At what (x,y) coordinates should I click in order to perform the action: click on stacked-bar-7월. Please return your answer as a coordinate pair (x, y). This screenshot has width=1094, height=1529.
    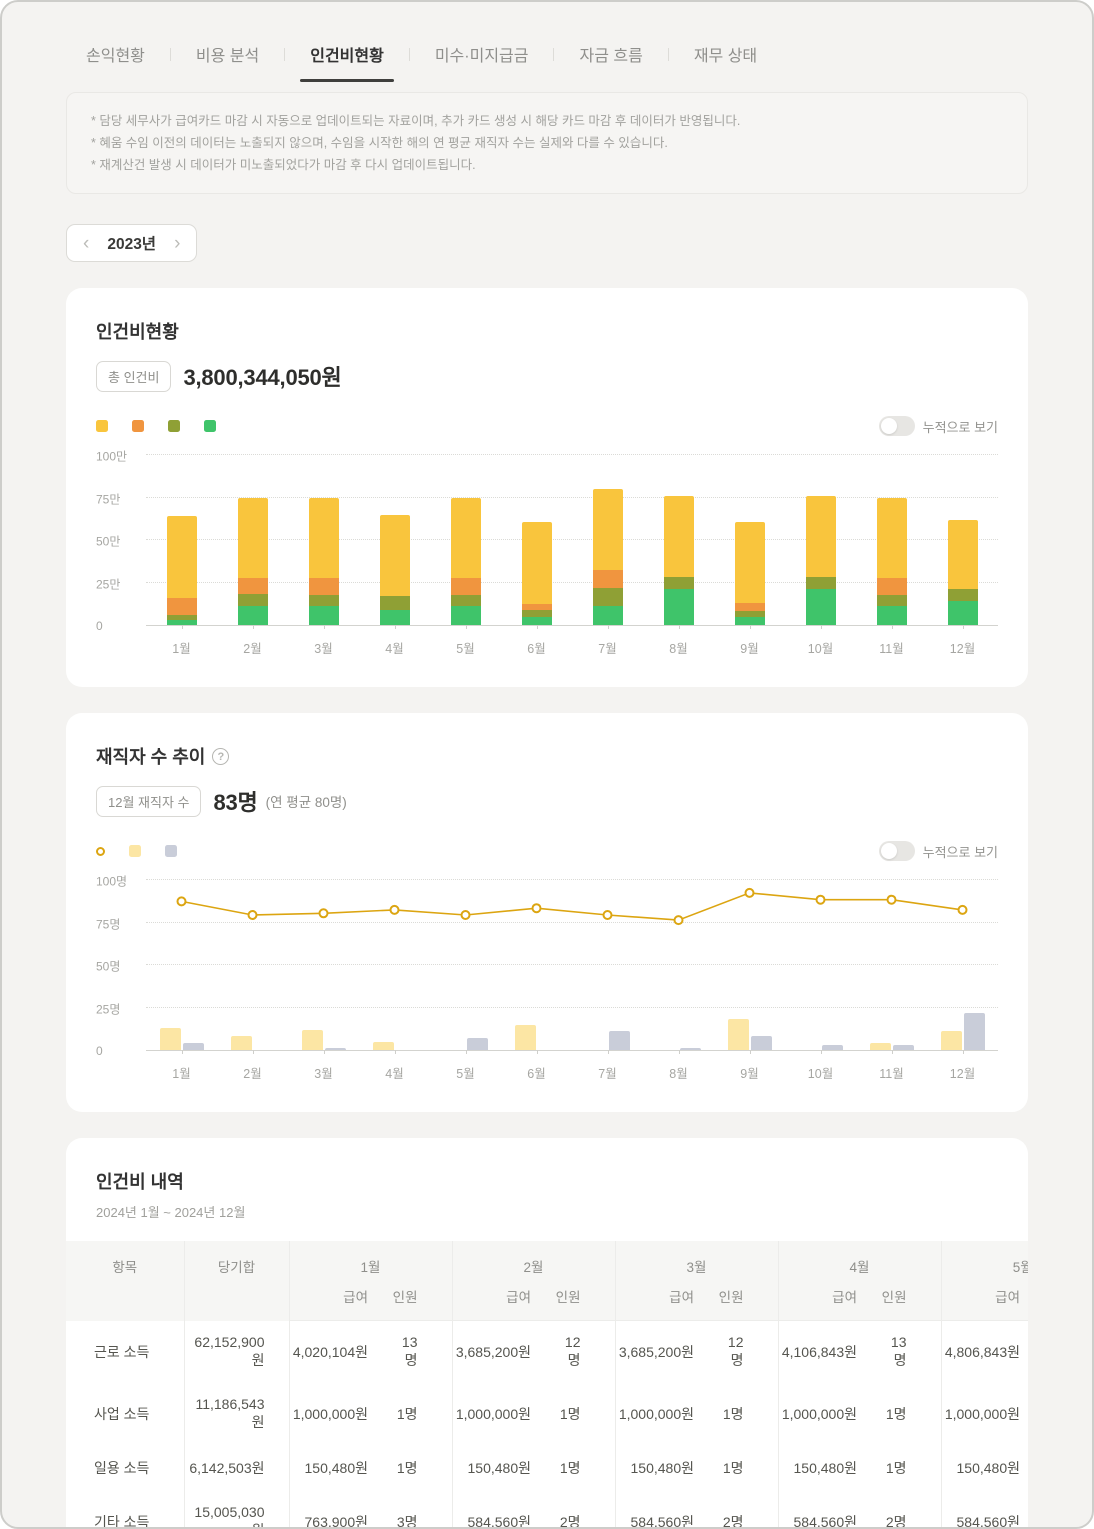
    Looking at the image, I should click on (607, 557).